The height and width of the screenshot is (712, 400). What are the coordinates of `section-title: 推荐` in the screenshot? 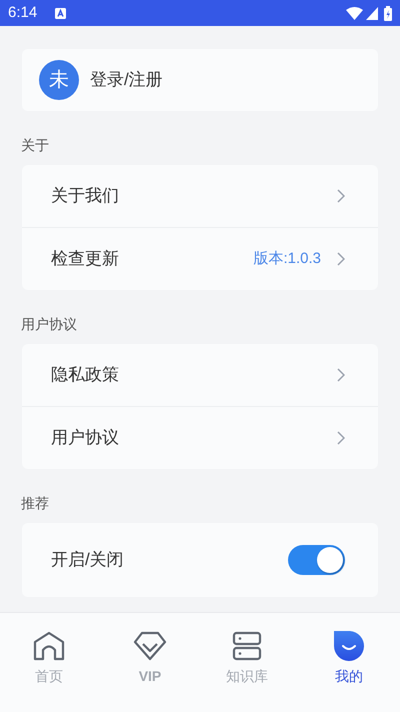 It's located at (35, 503).